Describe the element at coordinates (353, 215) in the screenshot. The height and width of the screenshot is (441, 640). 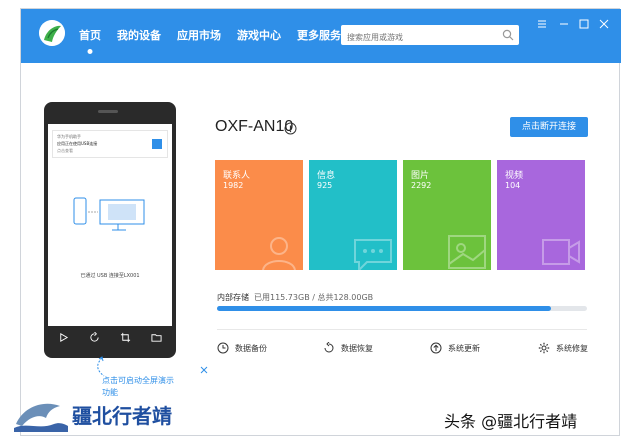
I see `tile-messages: 信息 925` at that location.